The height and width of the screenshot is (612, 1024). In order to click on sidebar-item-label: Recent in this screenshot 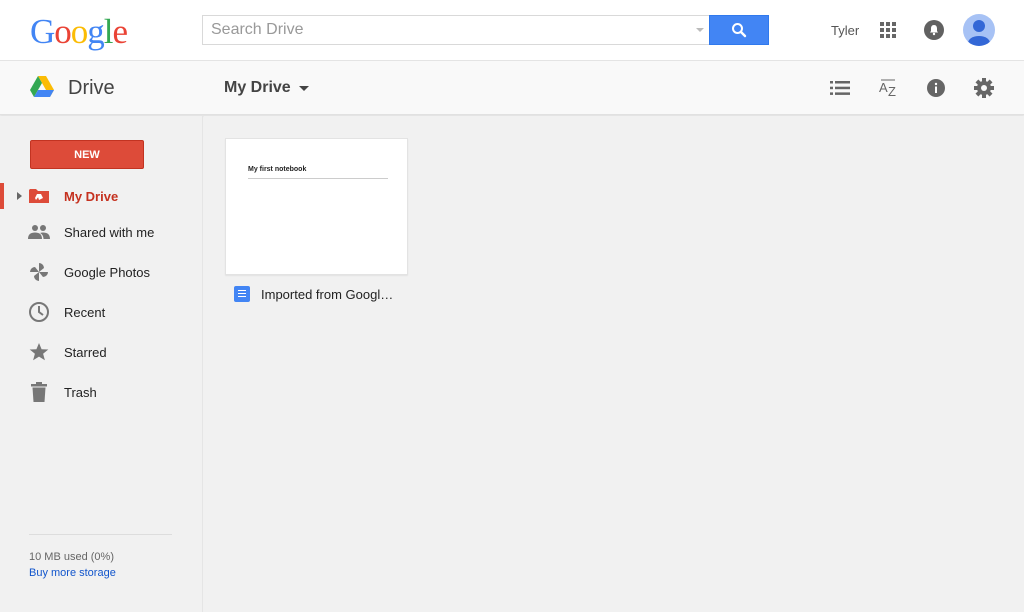, I will do `click(85, 312)`.